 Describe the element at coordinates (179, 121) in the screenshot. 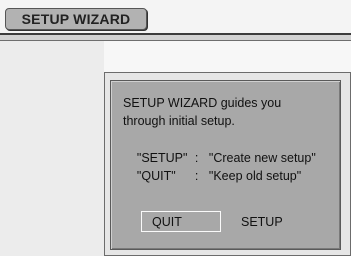

I see `description-line-2: through initial setup.` at that location.